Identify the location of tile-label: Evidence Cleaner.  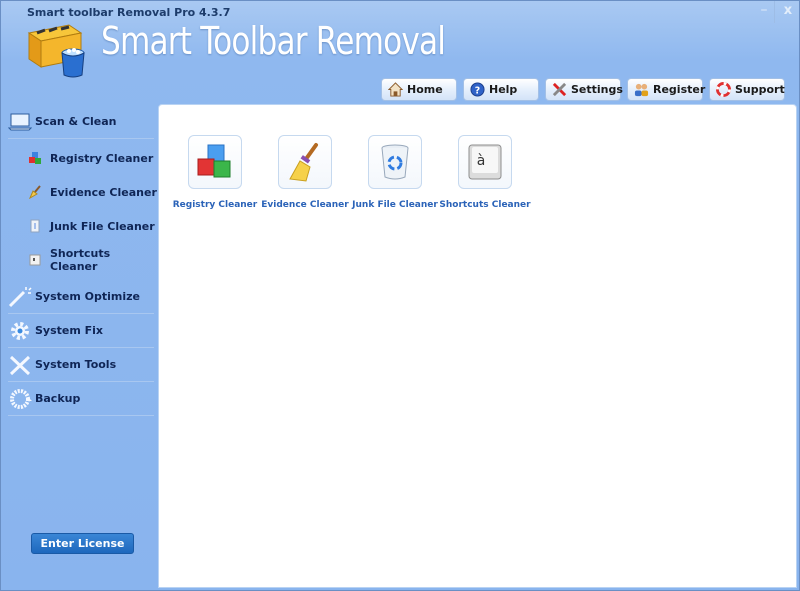
(305, 205).